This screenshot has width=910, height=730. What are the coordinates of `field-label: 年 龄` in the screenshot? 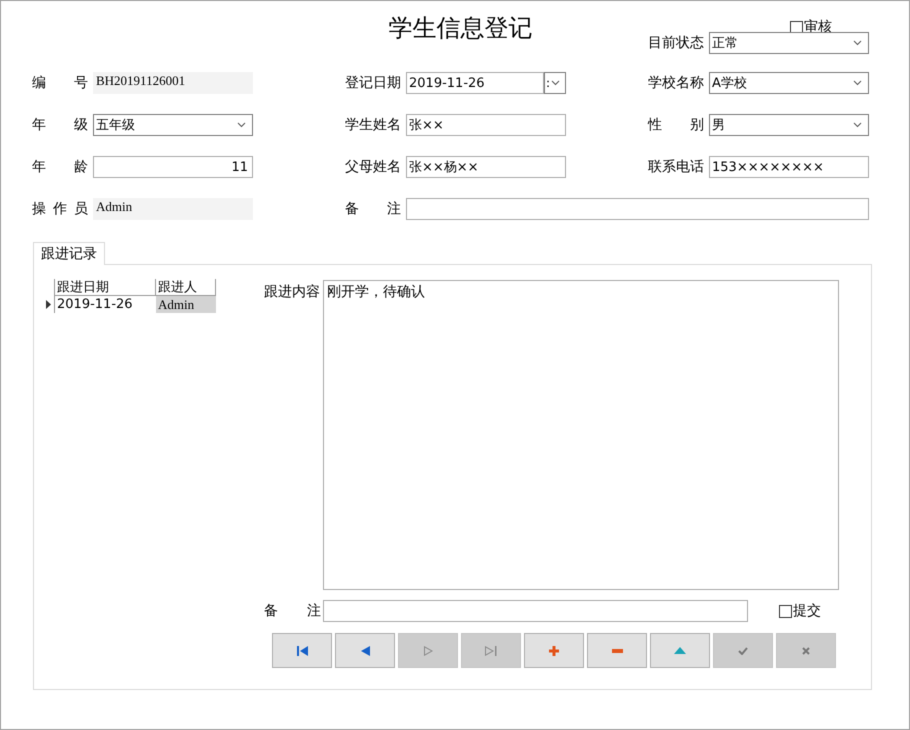 It's located at (60, 167).